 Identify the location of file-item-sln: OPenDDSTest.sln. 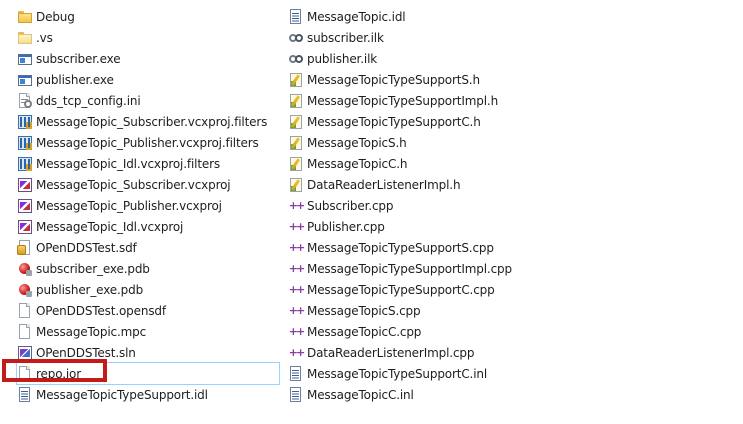
(148, 352).